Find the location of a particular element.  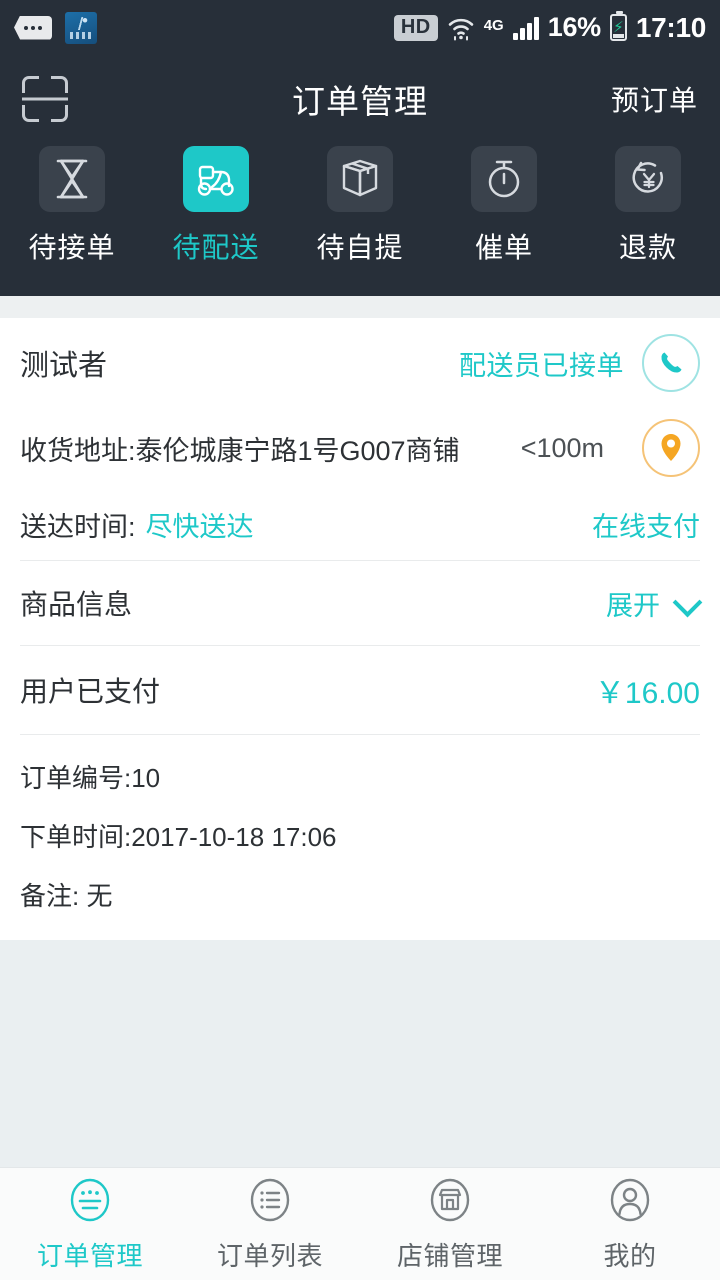

preorder-button: 预订单 is located at coordinates (654, 99).